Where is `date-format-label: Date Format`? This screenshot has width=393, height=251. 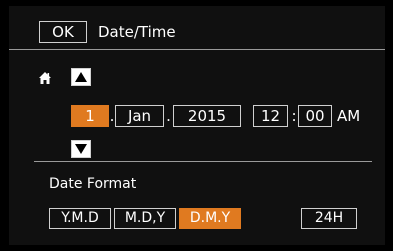
date-format-label: Date Format is located at coordinates (93, 184).